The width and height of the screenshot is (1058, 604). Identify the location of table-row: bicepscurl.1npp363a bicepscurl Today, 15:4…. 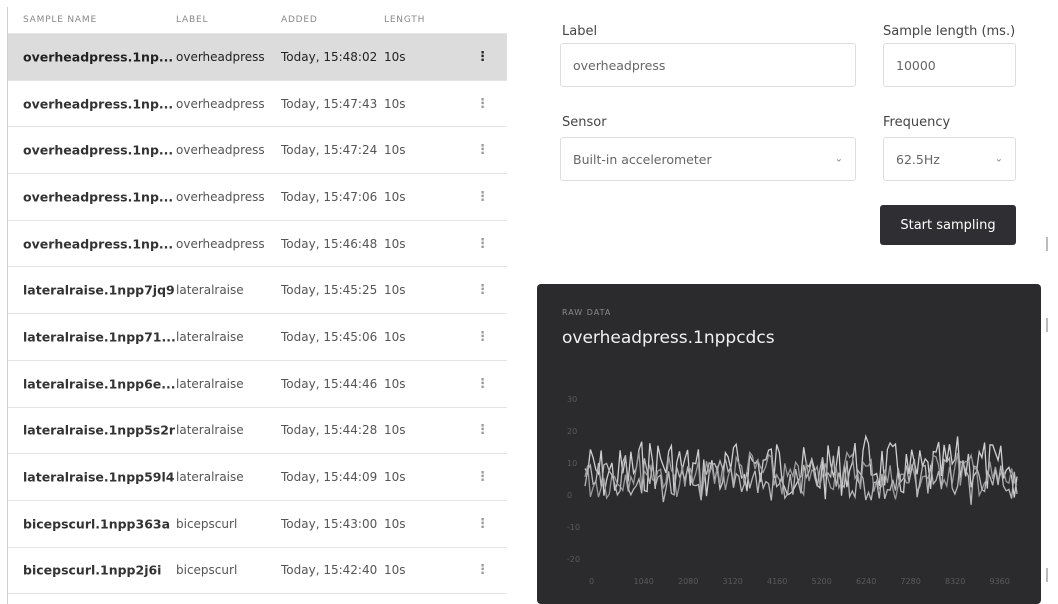
(257, 524).